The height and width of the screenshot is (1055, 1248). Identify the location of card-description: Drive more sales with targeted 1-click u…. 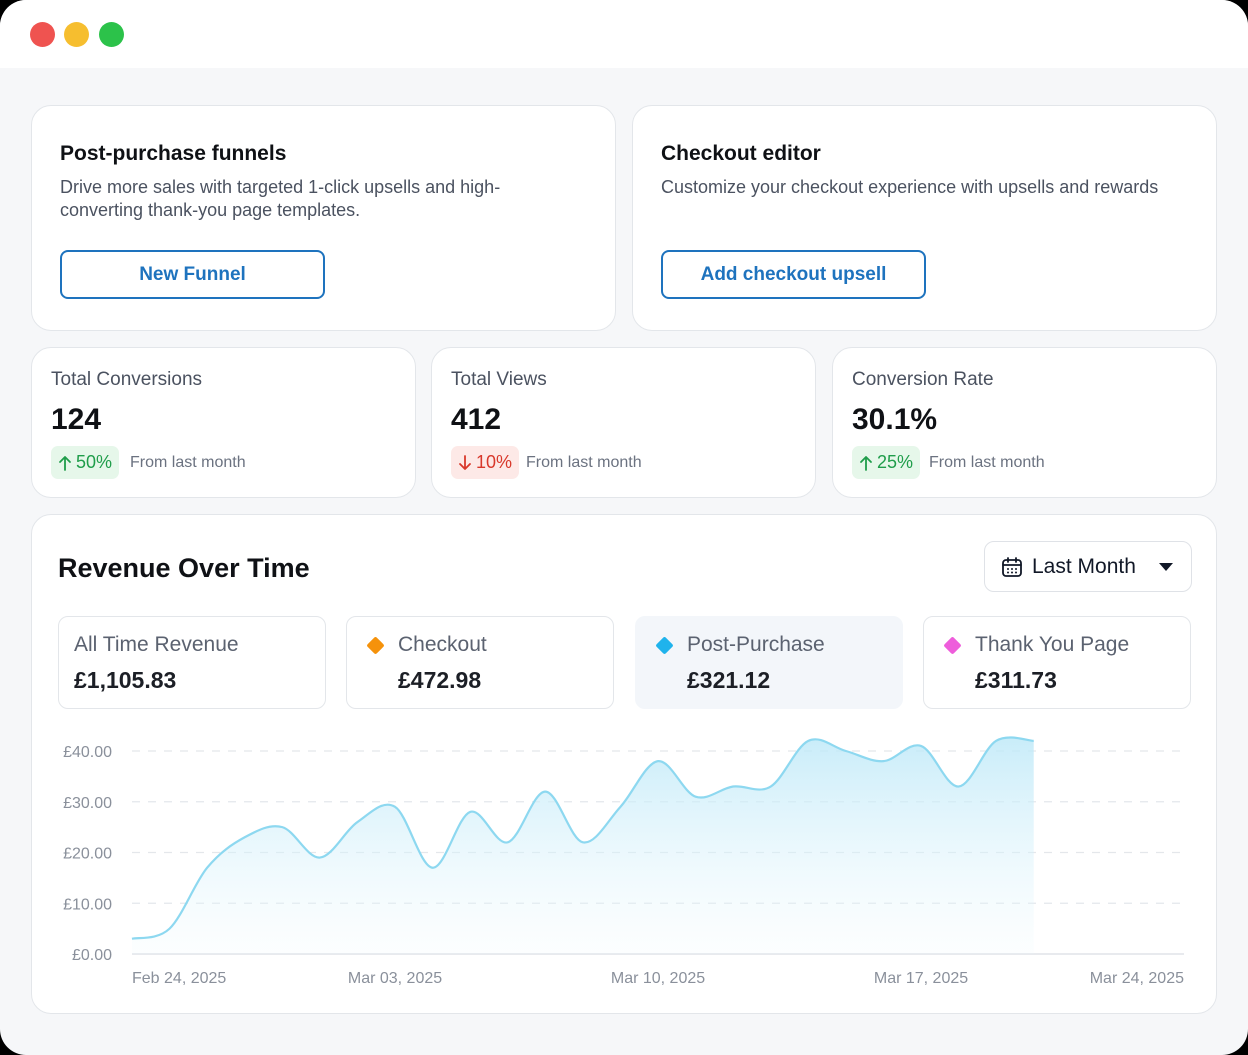
(280, 198).